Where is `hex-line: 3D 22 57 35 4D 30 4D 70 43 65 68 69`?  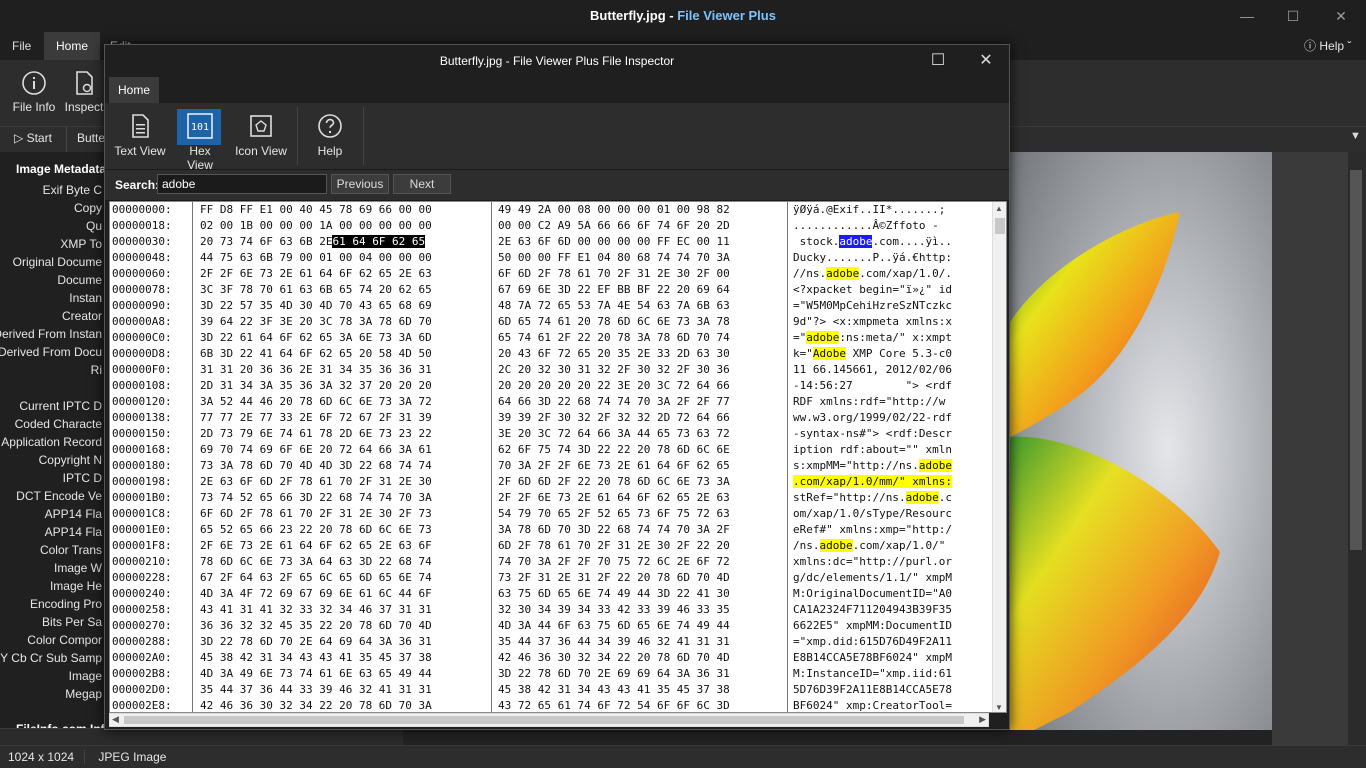
hex-line: 3D 22 57 35 4D 30 4D 70 43 65 68 69 is located at coordinates (316, 305).